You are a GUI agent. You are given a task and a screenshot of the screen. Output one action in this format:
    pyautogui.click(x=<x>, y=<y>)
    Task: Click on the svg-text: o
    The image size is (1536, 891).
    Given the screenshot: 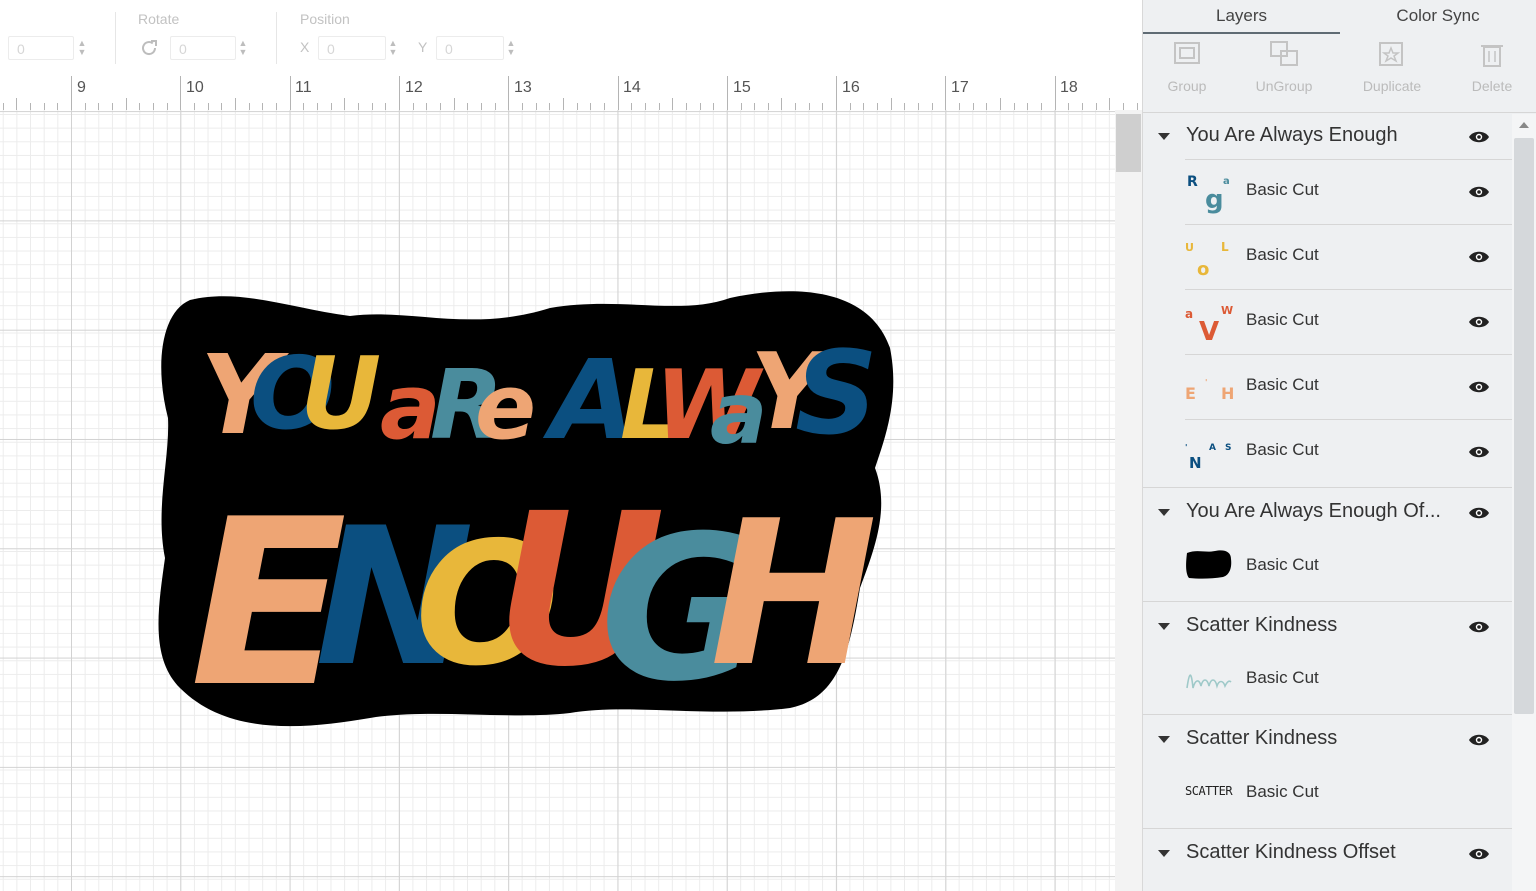 What is the action you would take?
    pyautogui.click(x=1203, y=269)
    